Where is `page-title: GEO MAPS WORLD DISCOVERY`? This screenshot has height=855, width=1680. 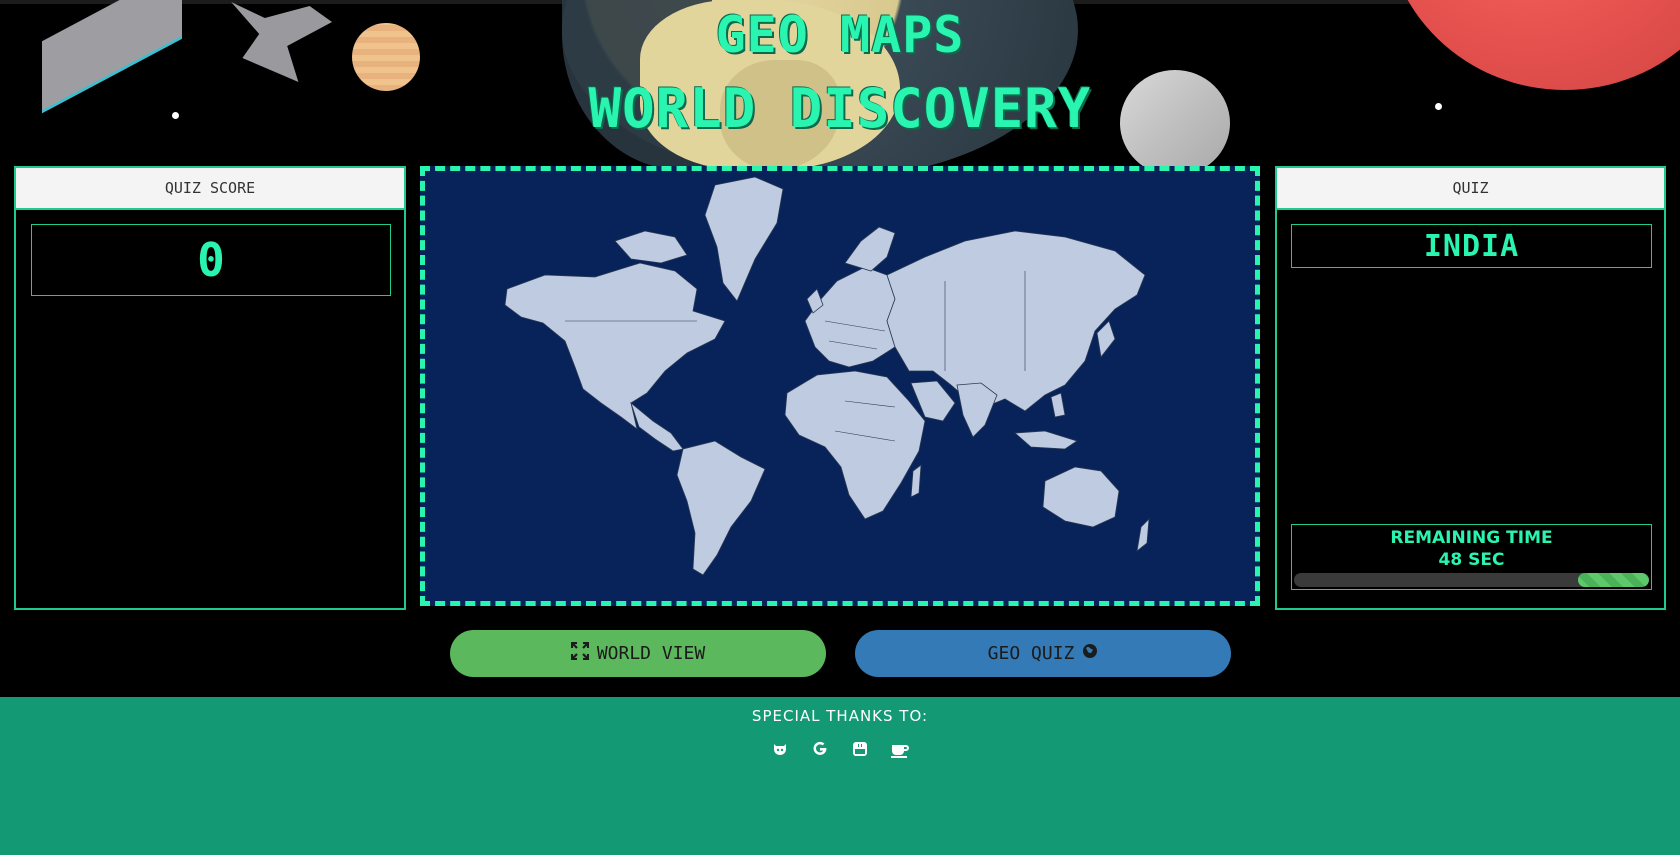
page-title: GEO MAPS WORLD DISCOVERY is located at coordinates (840, 76).